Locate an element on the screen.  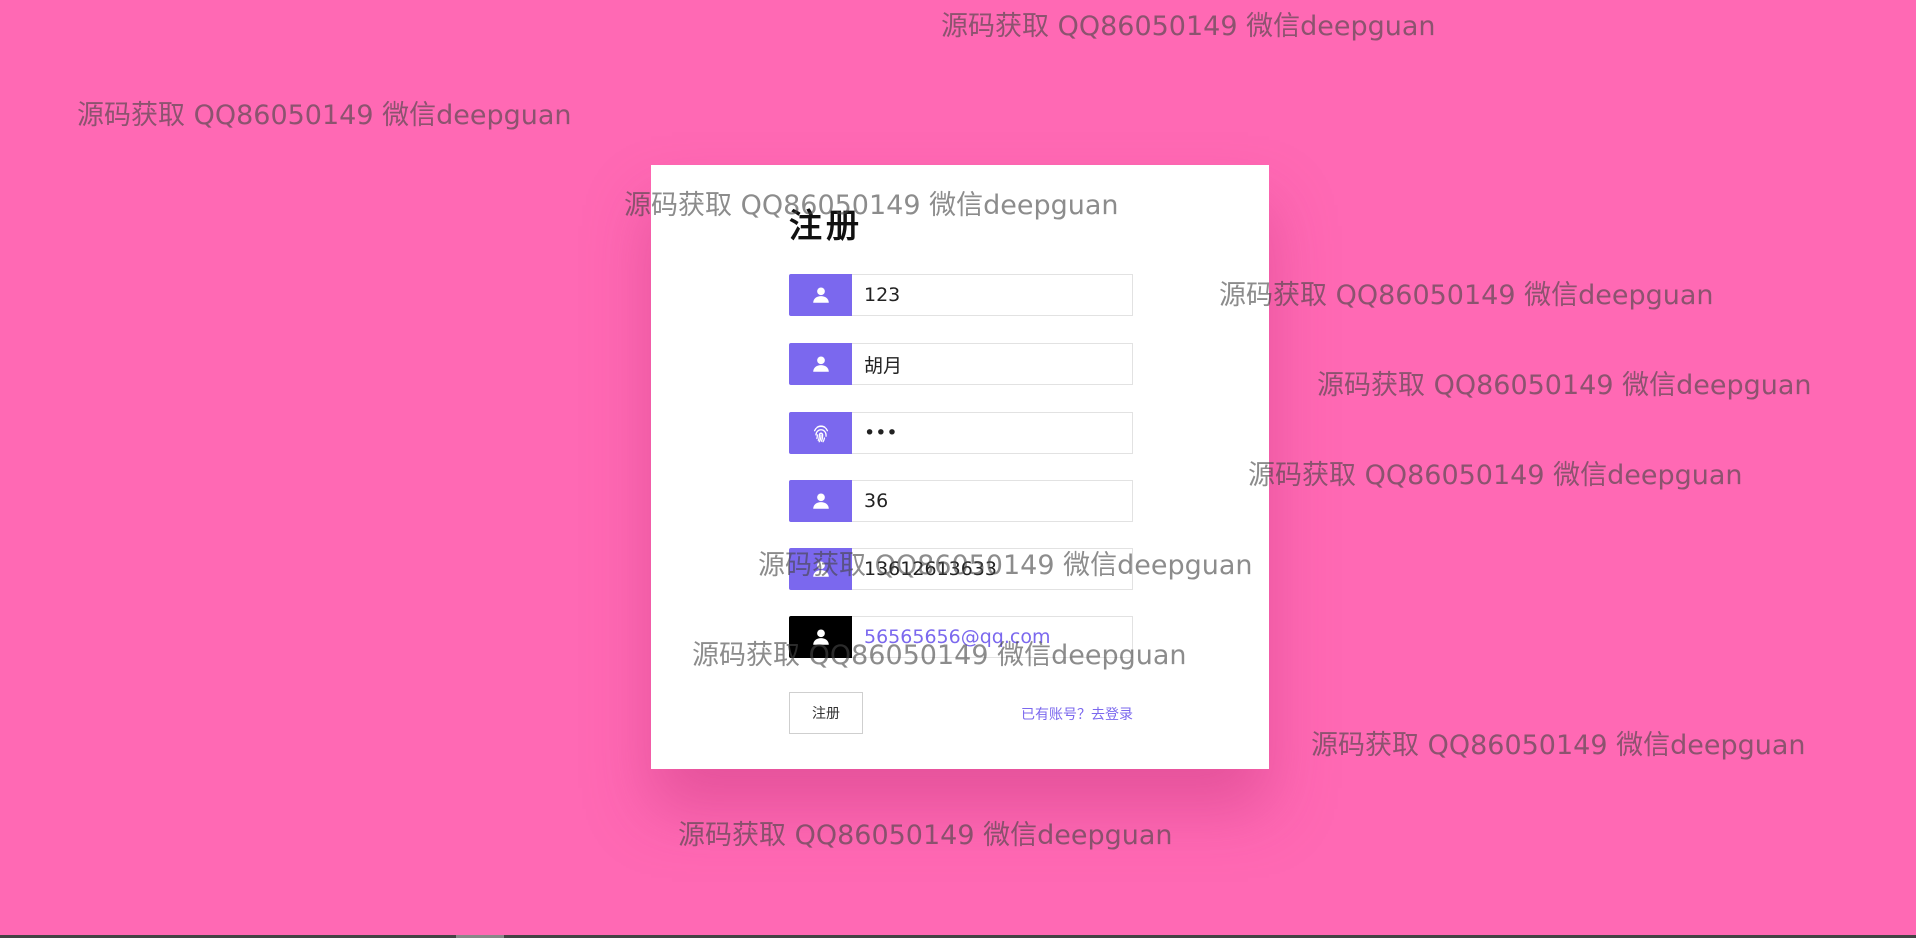
phone-field is located at coordinates (961, 569).